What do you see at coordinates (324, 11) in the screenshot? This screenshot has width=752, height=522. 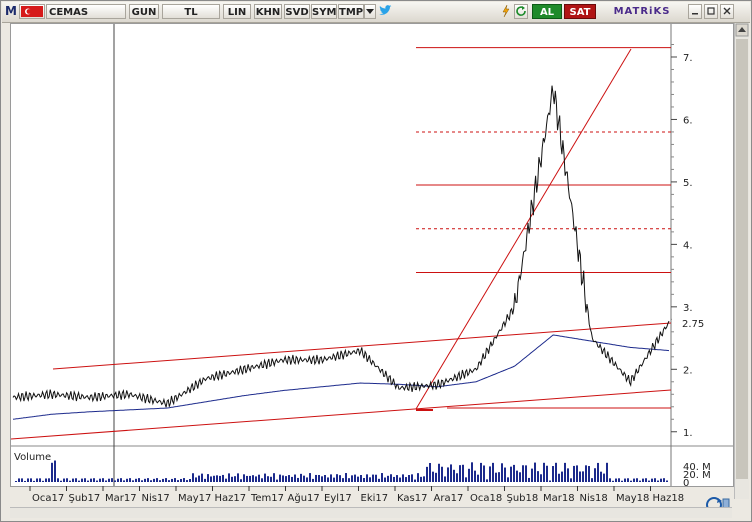 I see `sym-button: SYM` at bounding box center [324, 11].